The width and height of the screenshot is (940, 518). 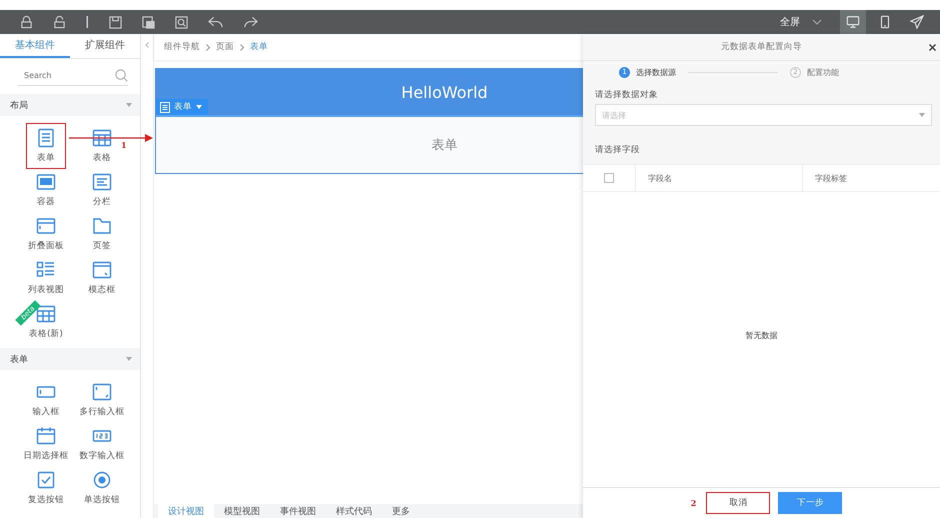 I want to click on textarea-icon, so click(x=102, y=392).